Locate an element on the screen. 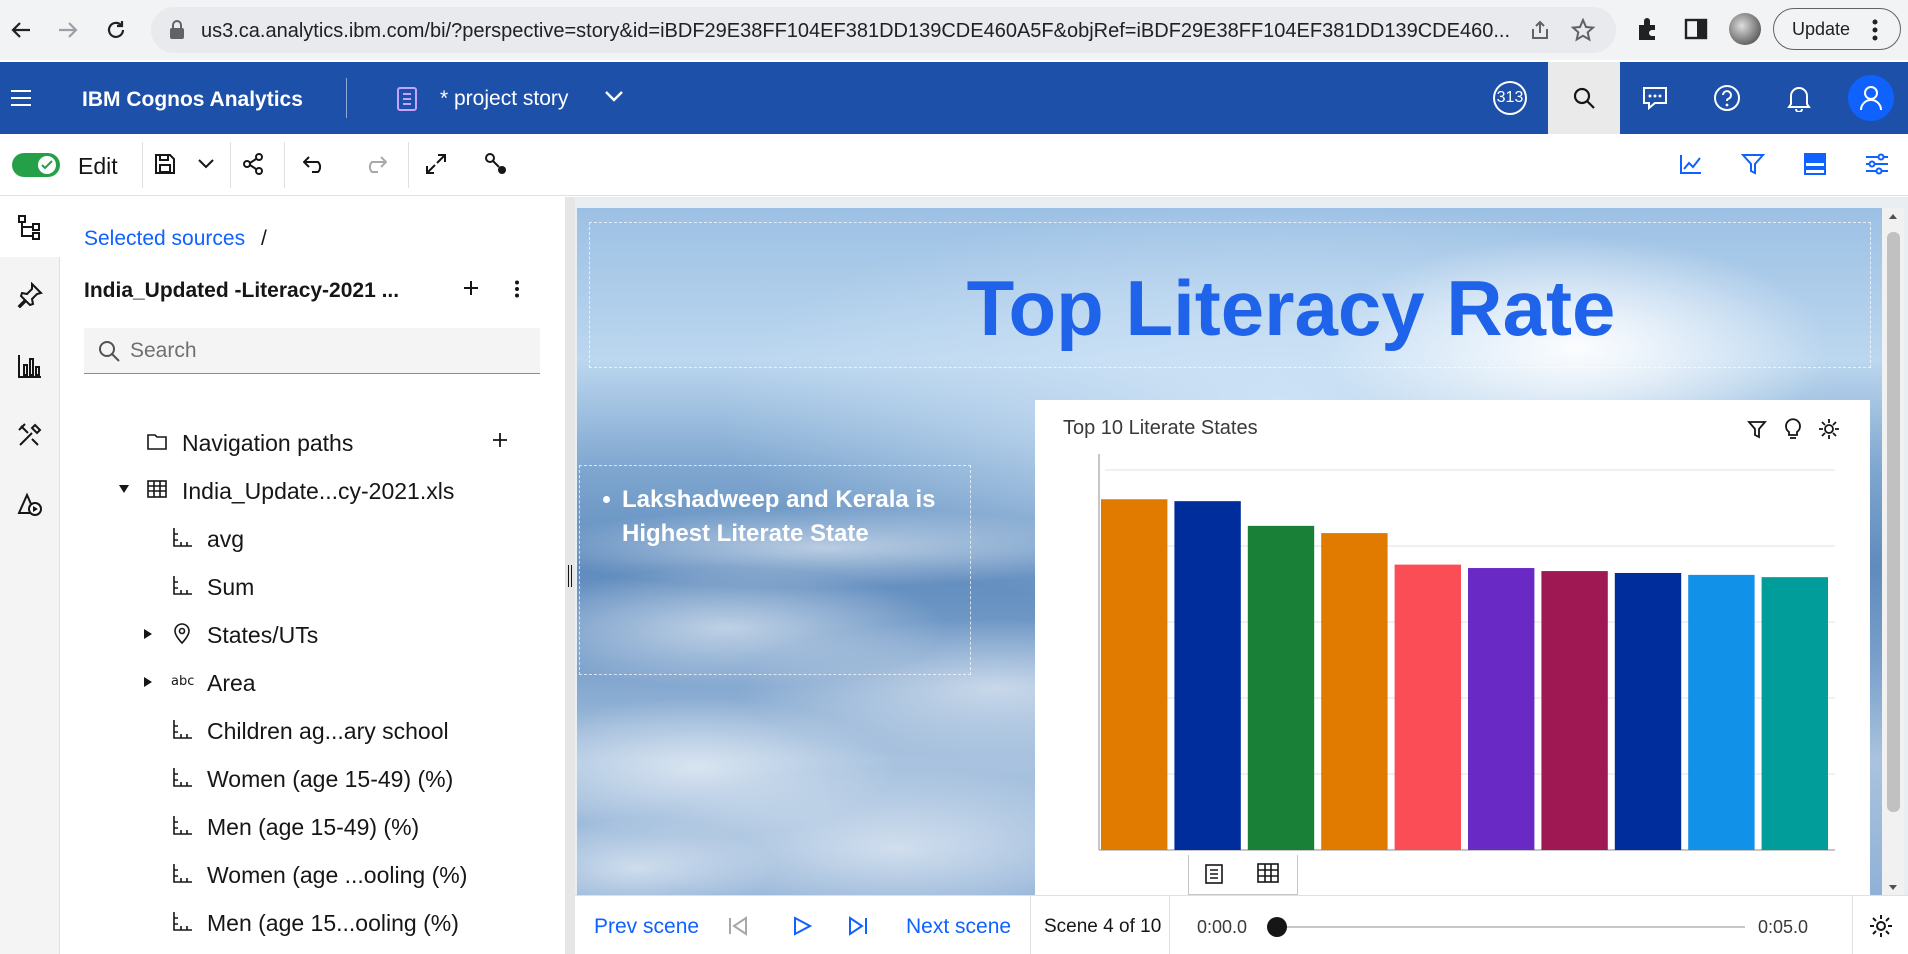 The height and width of the screenshot is (954, 1908). save-button is located at coordinates (165, 164).